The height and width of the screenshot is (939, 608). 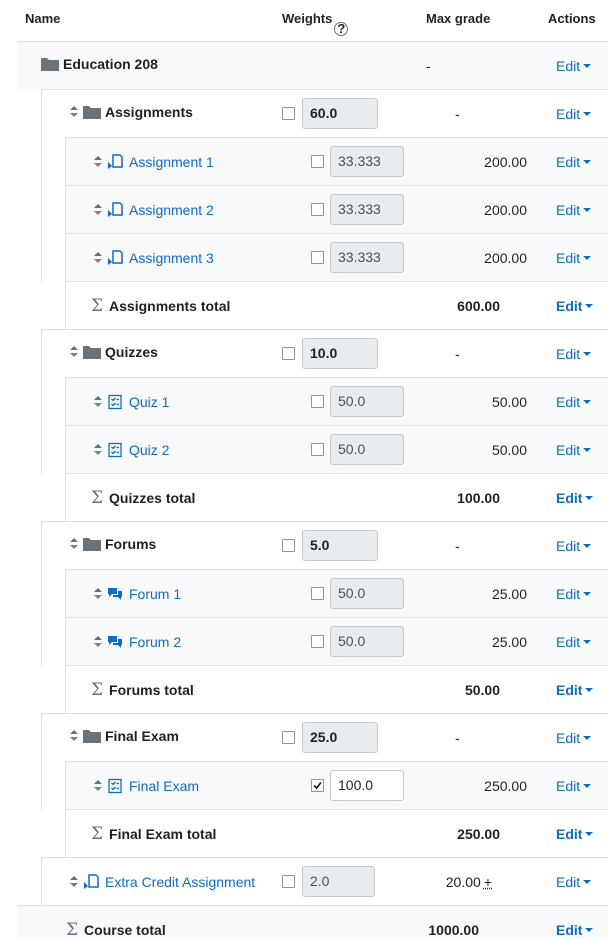 I want to click on name-cell: Extra Credit Assignment, so click(x=162, y=882).